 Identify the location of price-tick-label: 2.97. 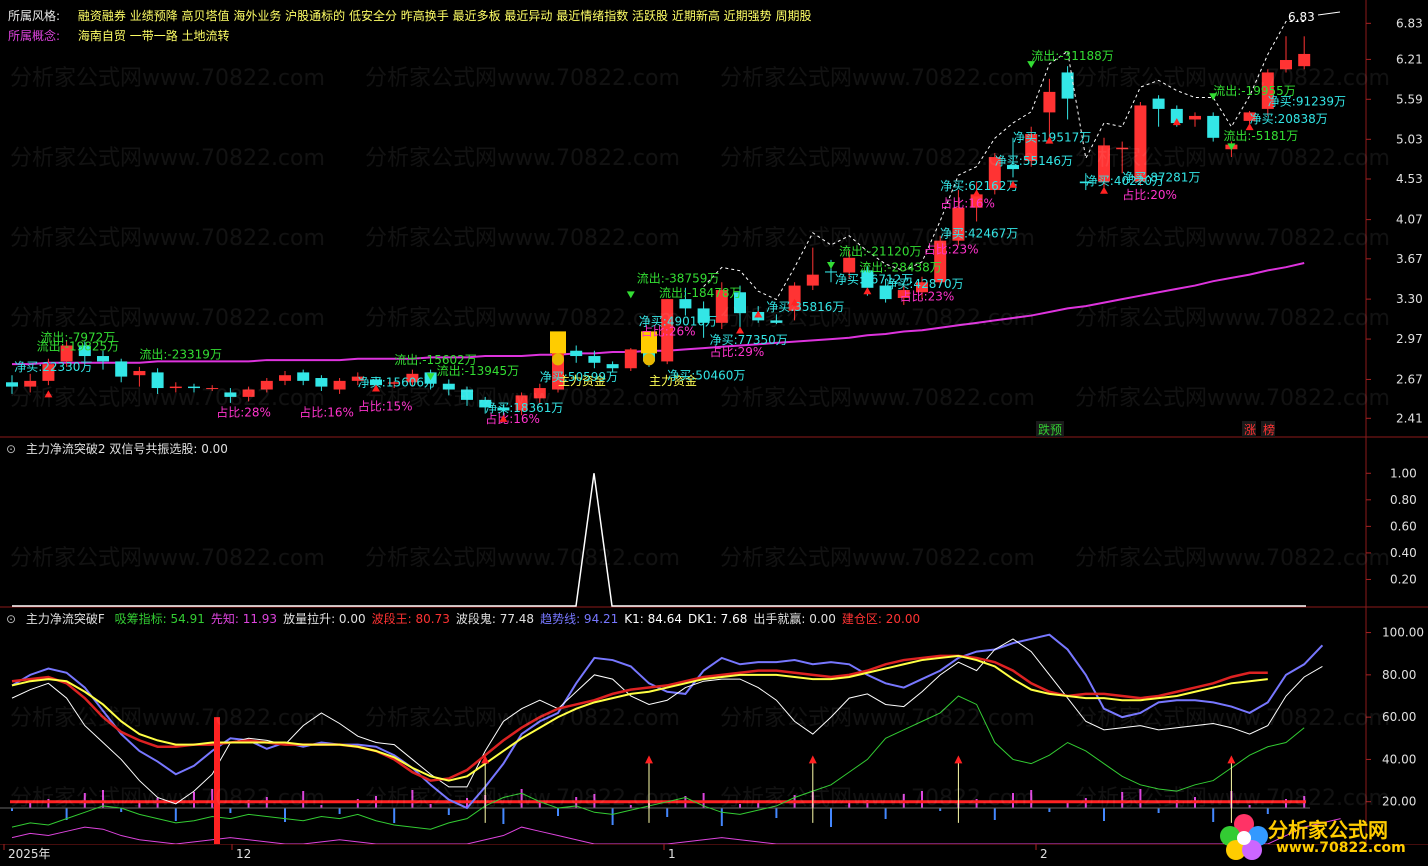
(1409, 339).